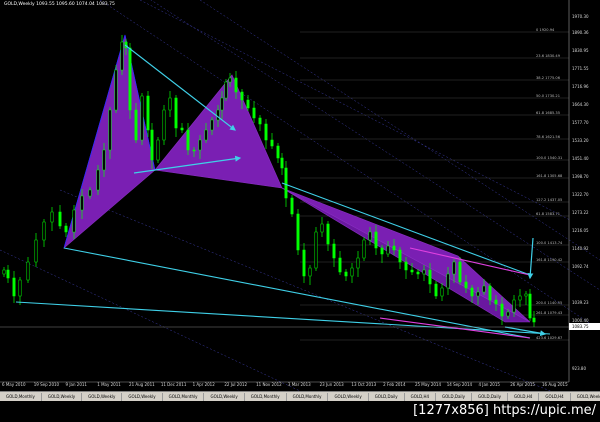 The height and width of the screenshot is (422, 600). What do you see at coordinates (580, 86) in the screenshot?
I see `price-tick-label: 1716.96` at bounding box center [580, 86].